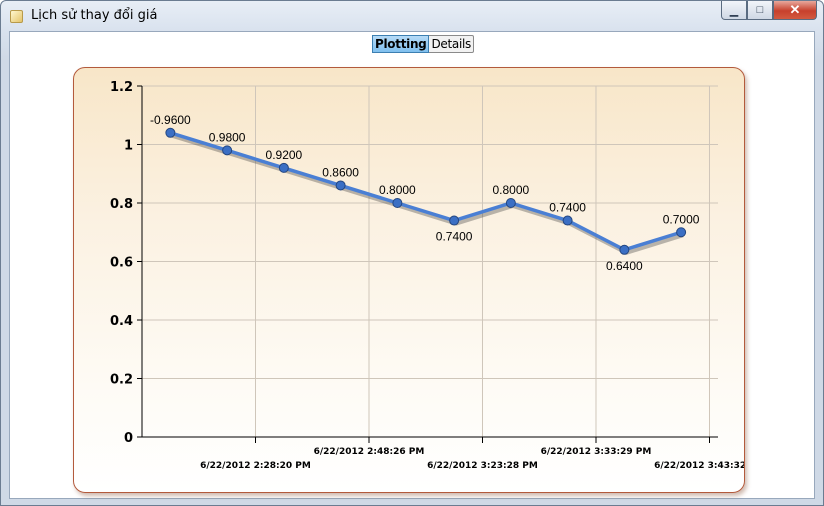 The width and height of the screenshot is (824, 506). I want to click on minimize-icon: ▁, so click(734, 10).